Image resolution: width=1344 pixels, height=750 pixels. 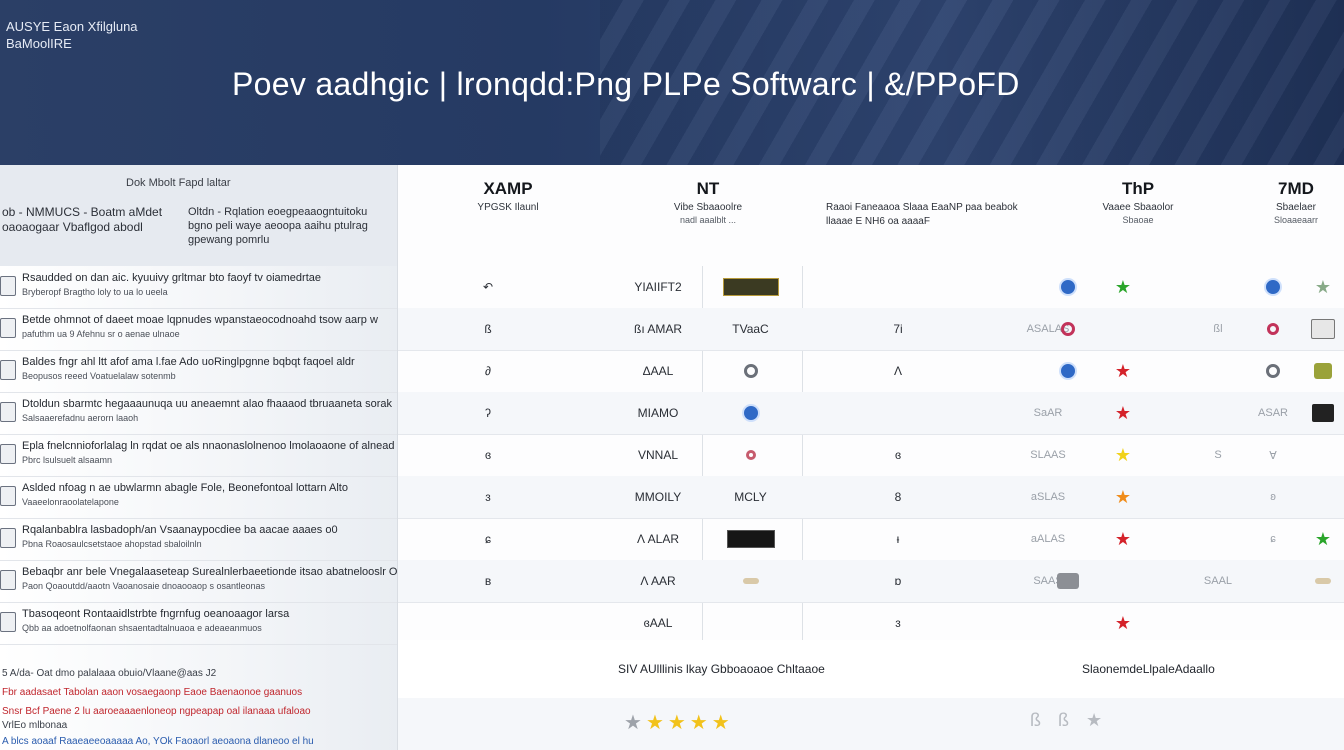 What do you see at coordinates (1273, 371) in the screenshot?
I see `ring-icon` at bounding box center [1273, 371].